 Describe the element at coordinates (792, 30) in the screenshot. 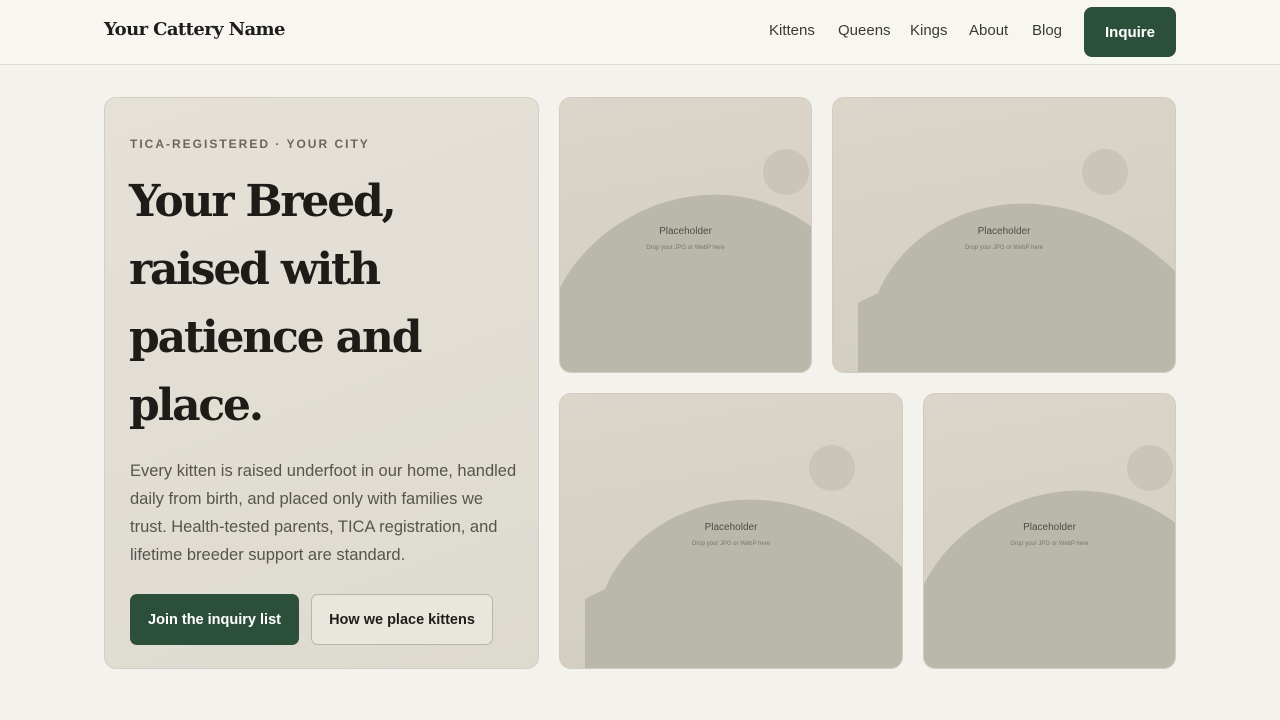

I see `nav-link-kittens: Kittens` at that location.